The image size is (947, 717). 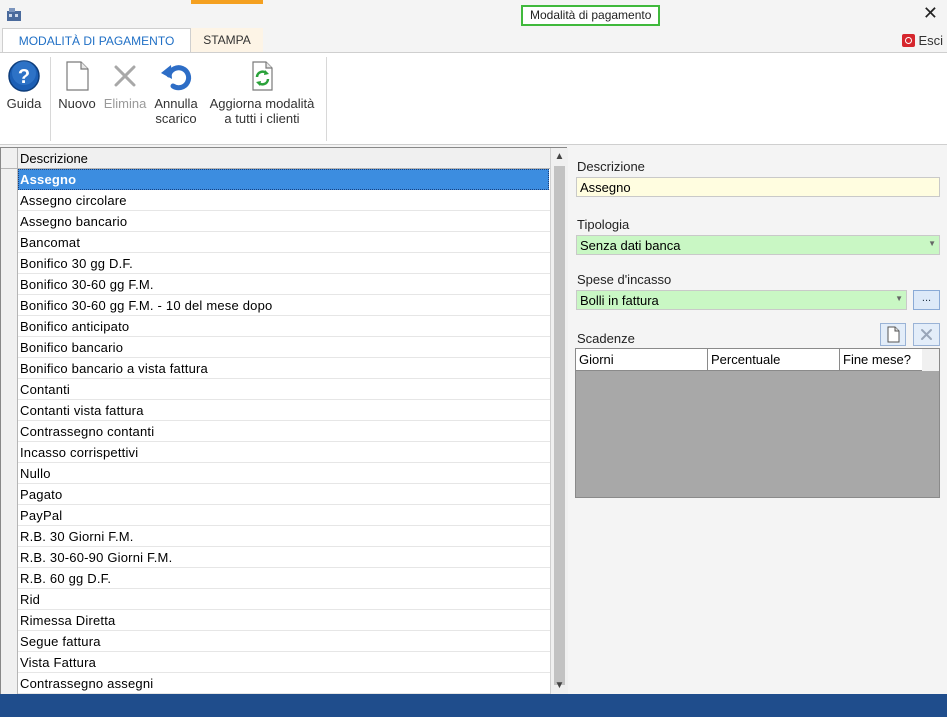 What do you see at coordinates (559, 425) in the screenshot?
I see `scroll-thumb` at bounding box center [559, 425].